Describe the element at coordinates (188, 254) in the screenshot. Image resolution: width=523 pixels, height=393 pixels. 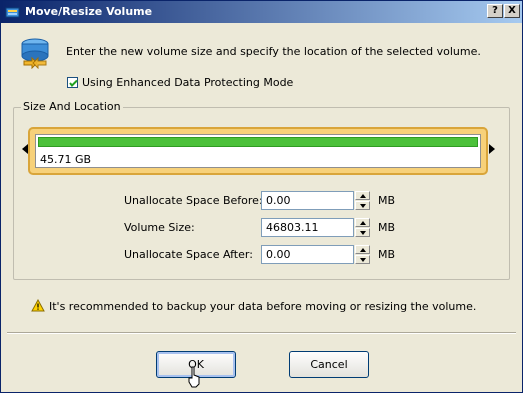
I see `unallocated-after-label: Unallocate Space After:` at that location.